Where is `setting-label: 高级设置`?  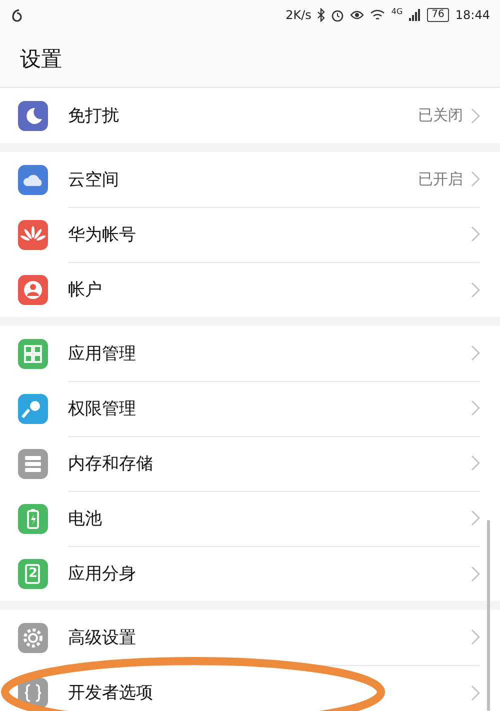 setting-label: 高级设置 is located at coordinates (269, 637).